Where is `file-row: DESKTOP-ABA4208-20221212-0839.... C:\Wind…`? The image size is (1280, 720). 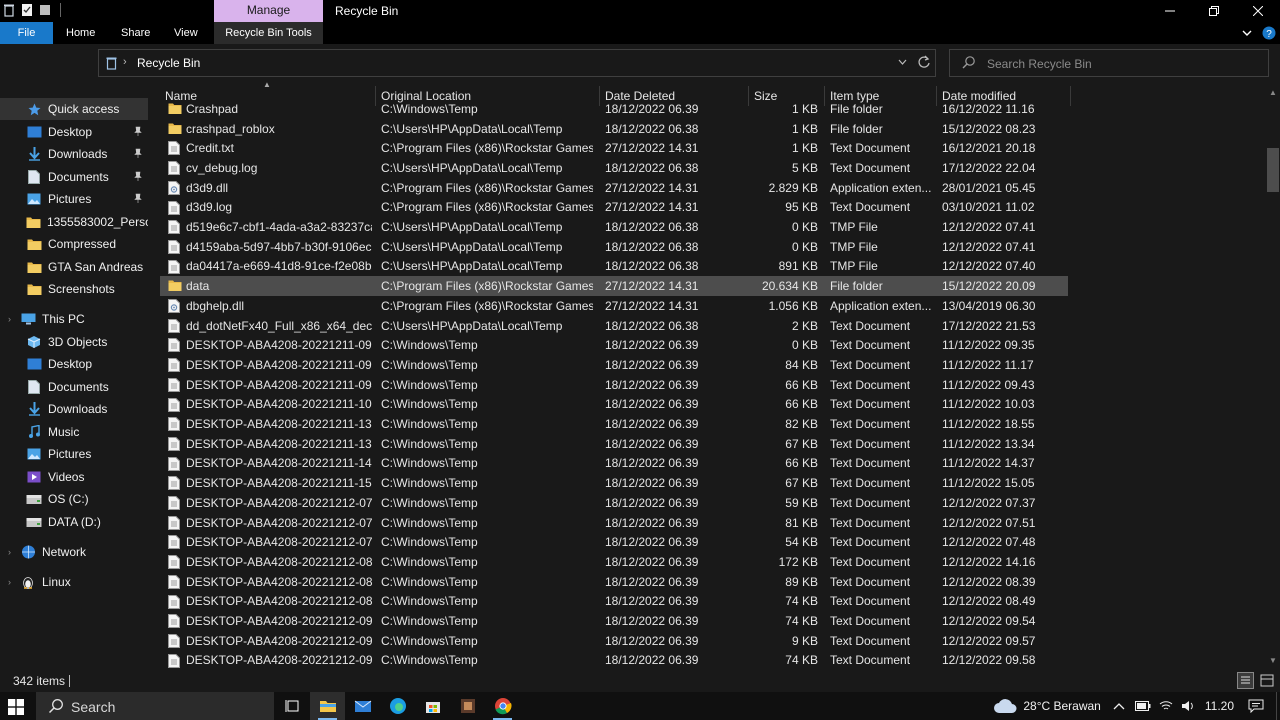
file-row: DESKTOP-ABA4208-20221212-0839.... C:\Wind… is located at coordinates (614, 582).